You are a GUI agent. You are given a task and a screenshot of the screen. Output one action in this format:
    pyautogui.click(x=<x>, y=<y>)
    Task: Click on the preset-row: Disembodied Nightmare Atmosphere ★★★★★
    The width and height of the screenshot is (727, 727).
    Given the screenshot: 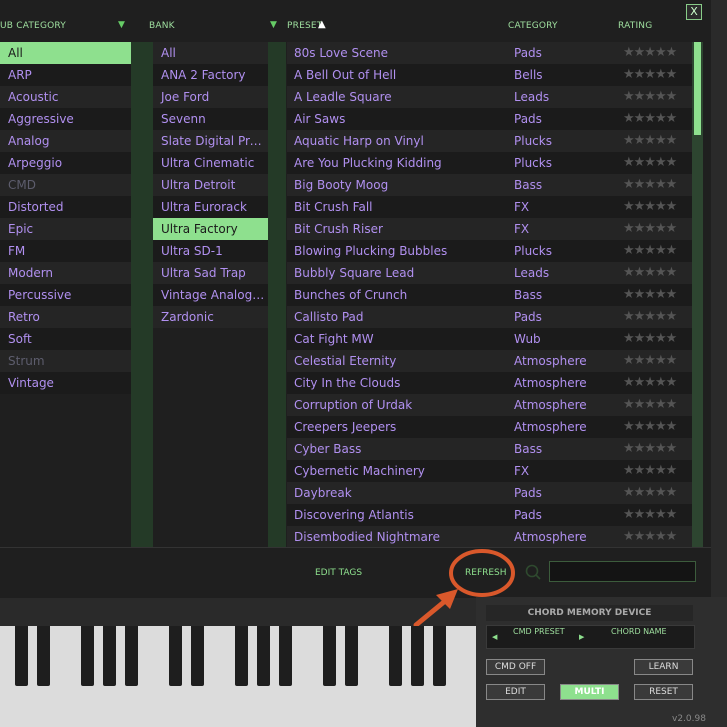 What is the action you would take?
    pyautogui.click(x=489, y=536)
    